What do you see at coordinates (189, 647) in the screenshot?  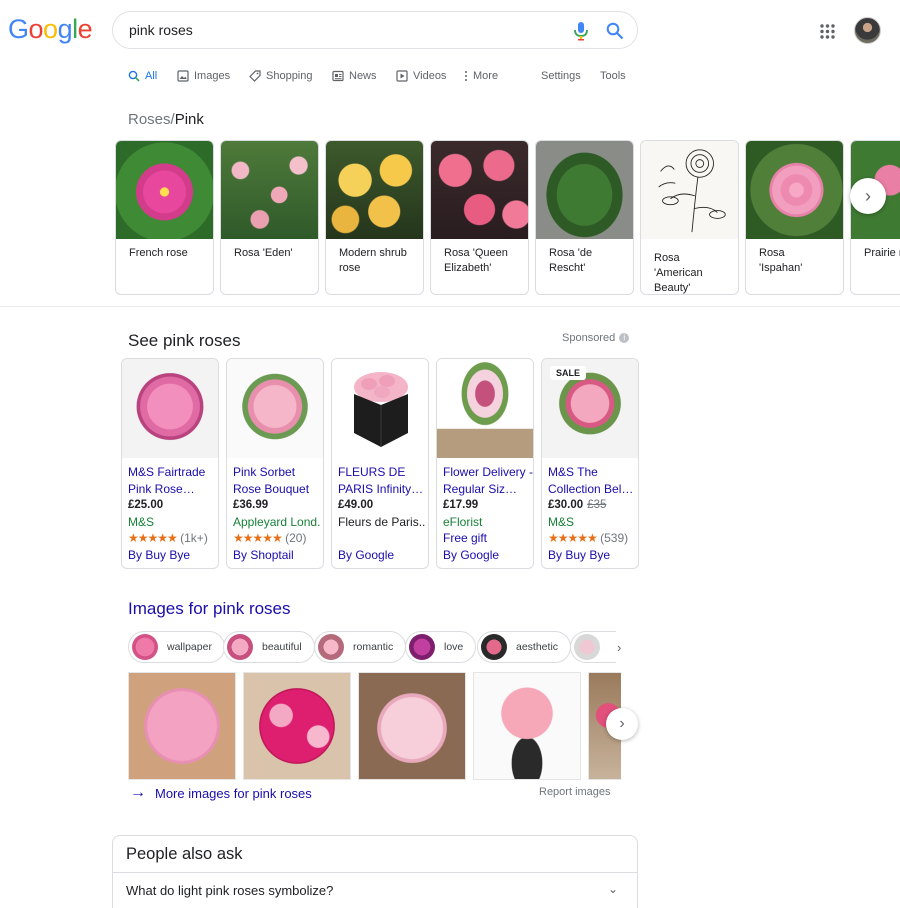 I see `chip-label: wallpaper` at bounding box center [189, 647].